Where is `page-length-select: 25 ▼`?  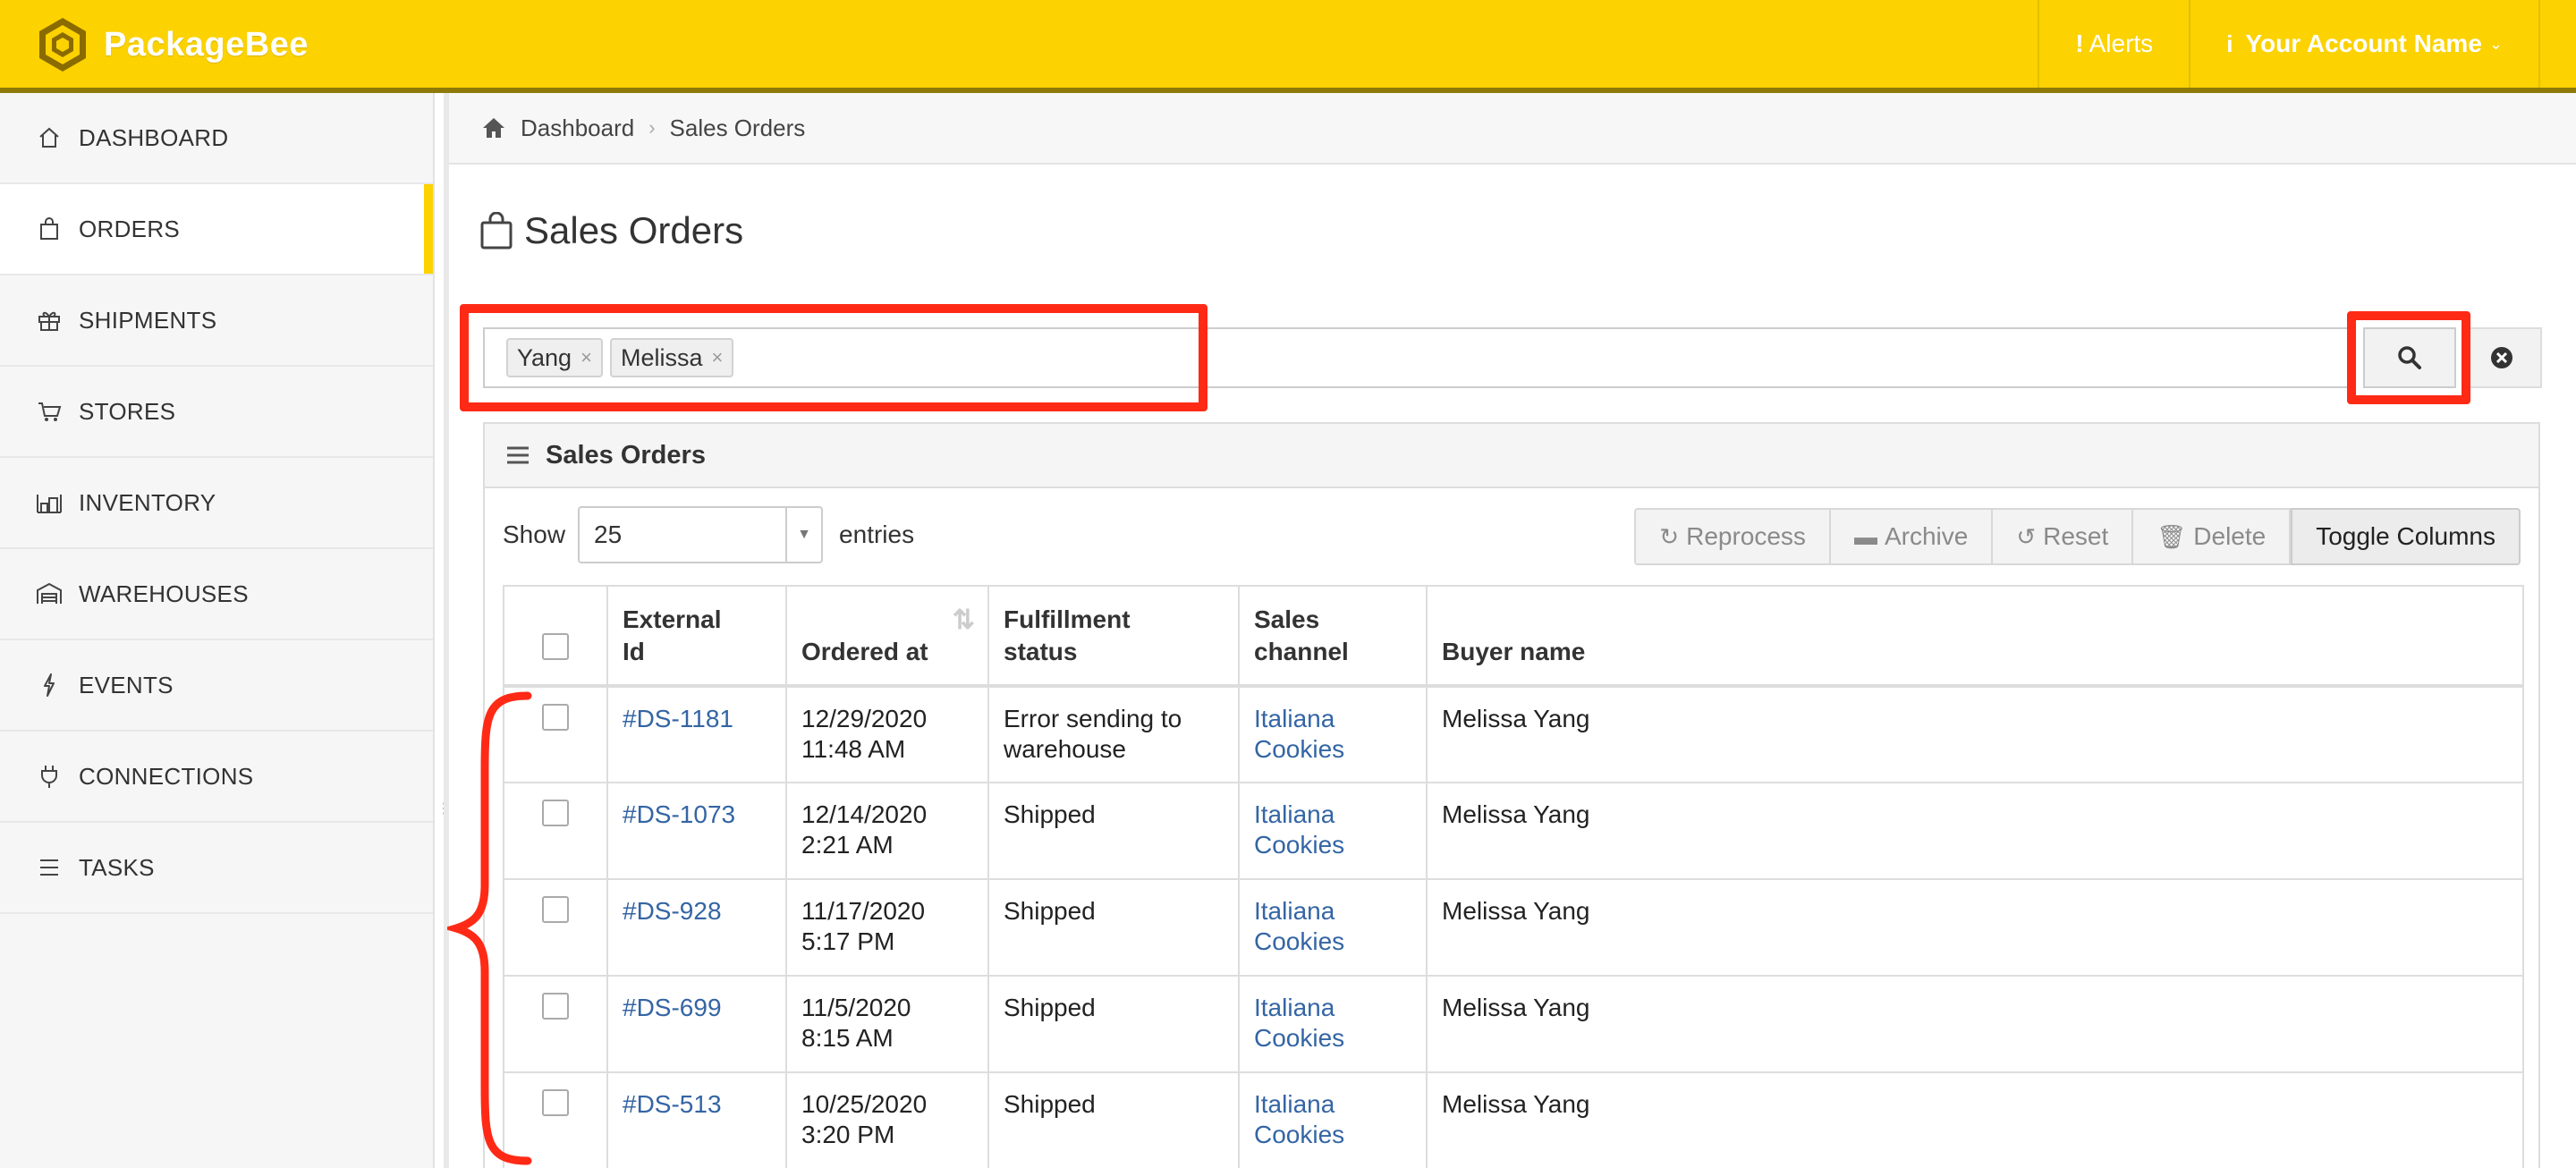 page-length-select: 25 ▼ is located at coordinates (701, 534).